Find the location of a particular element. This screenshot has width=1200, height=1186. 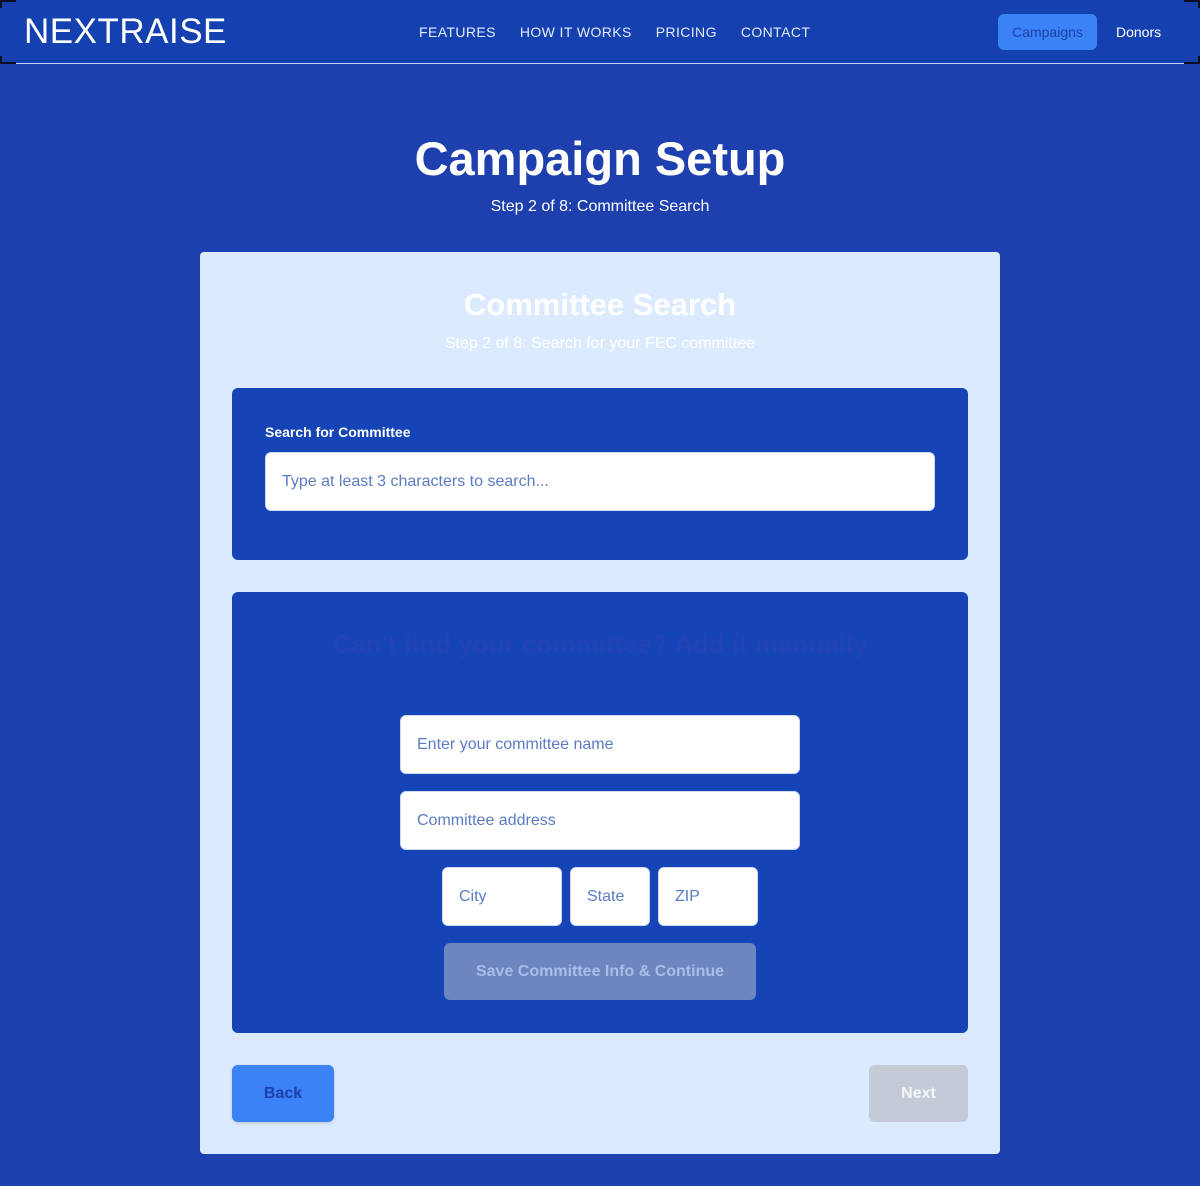

page-subtitle: Step 2 of 8: Committee Search is located at coordinates (600, 206).